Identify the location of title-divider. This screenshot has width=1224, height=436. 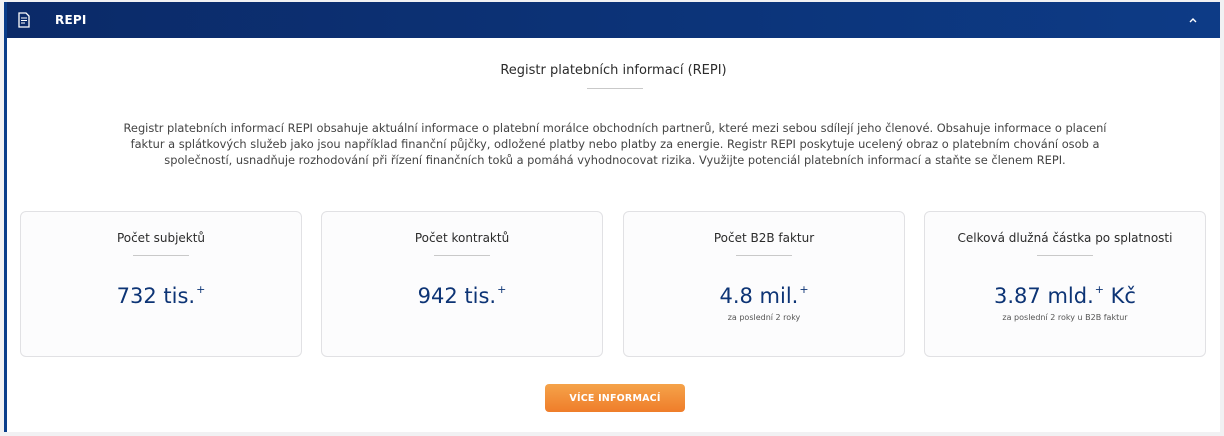
(615, 88).